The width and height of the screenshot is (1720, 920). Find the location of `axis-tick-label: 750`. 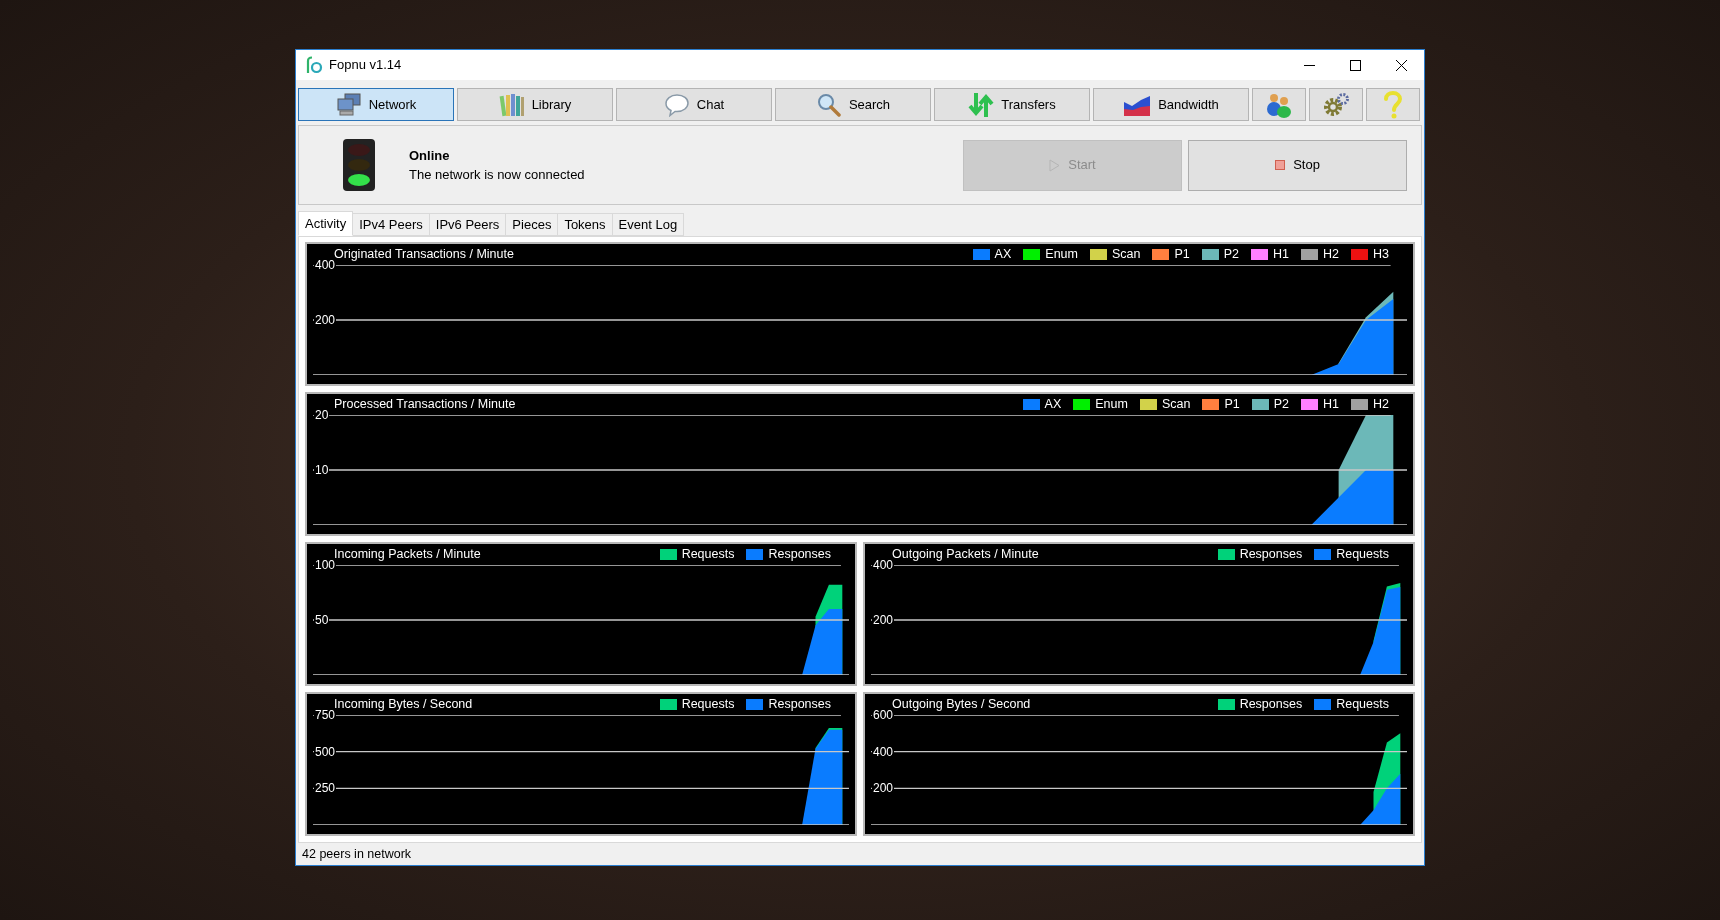

axis-tick-label: 750 is located at coordinates (325, 715).